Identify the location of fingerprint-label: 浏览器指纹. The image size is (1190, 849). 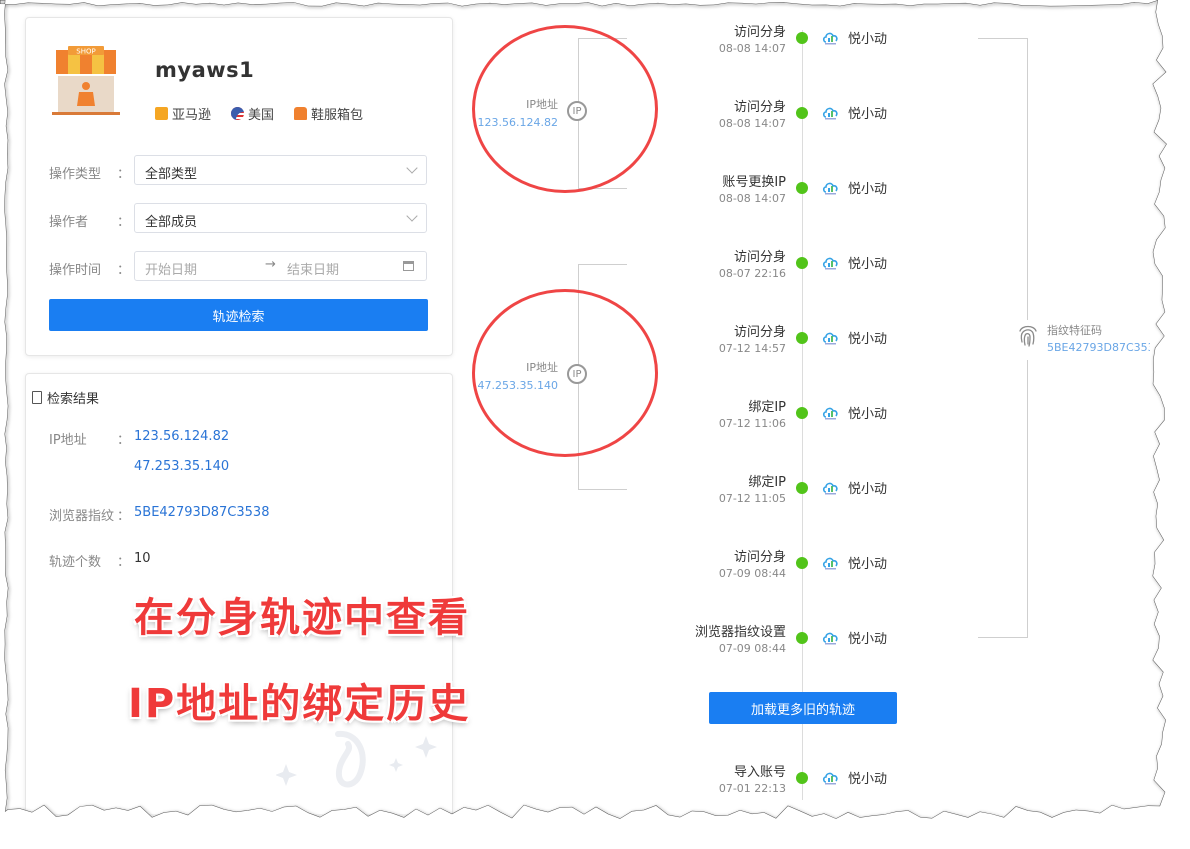
(82, 516).